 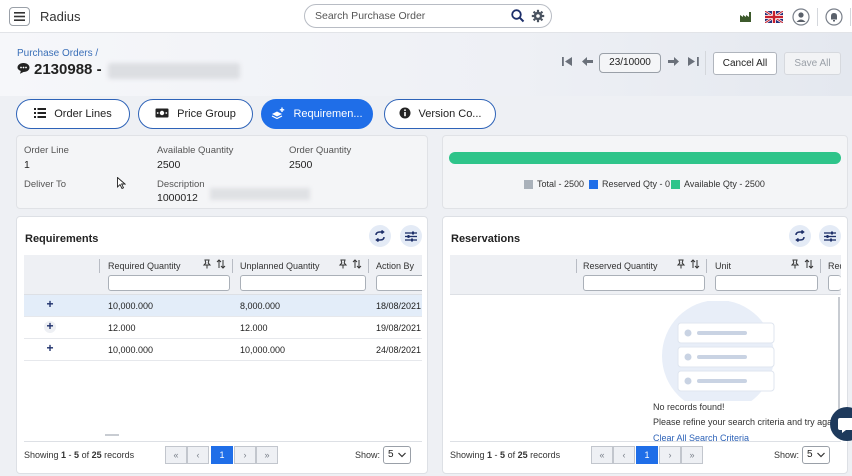 What do you see at coordinates (833, 16) in the screenshot?
I see `notification-bell-icon` at bounding box center [833, 16].